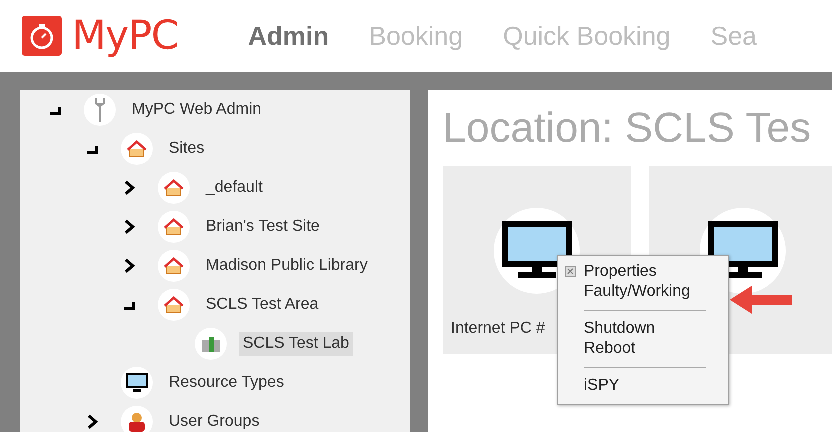 This screenshot has height=432, width=832. Describe the element at coordinates (262, 304) in the screenshot. I see `tree-item: SCLS Test Area` at that location.